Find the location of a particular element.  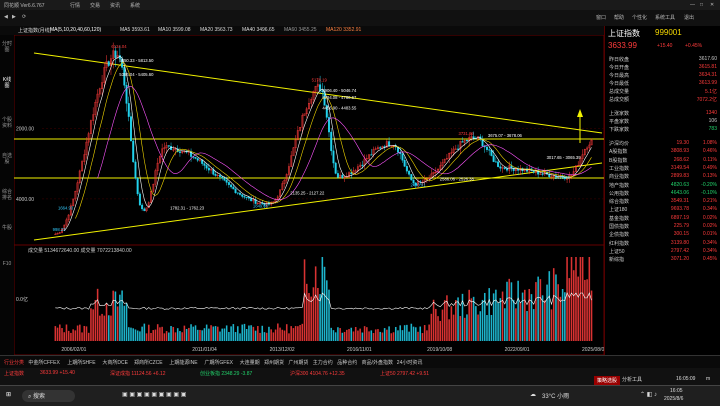

menu-system: 系统 is located at coordinates (135, 5).